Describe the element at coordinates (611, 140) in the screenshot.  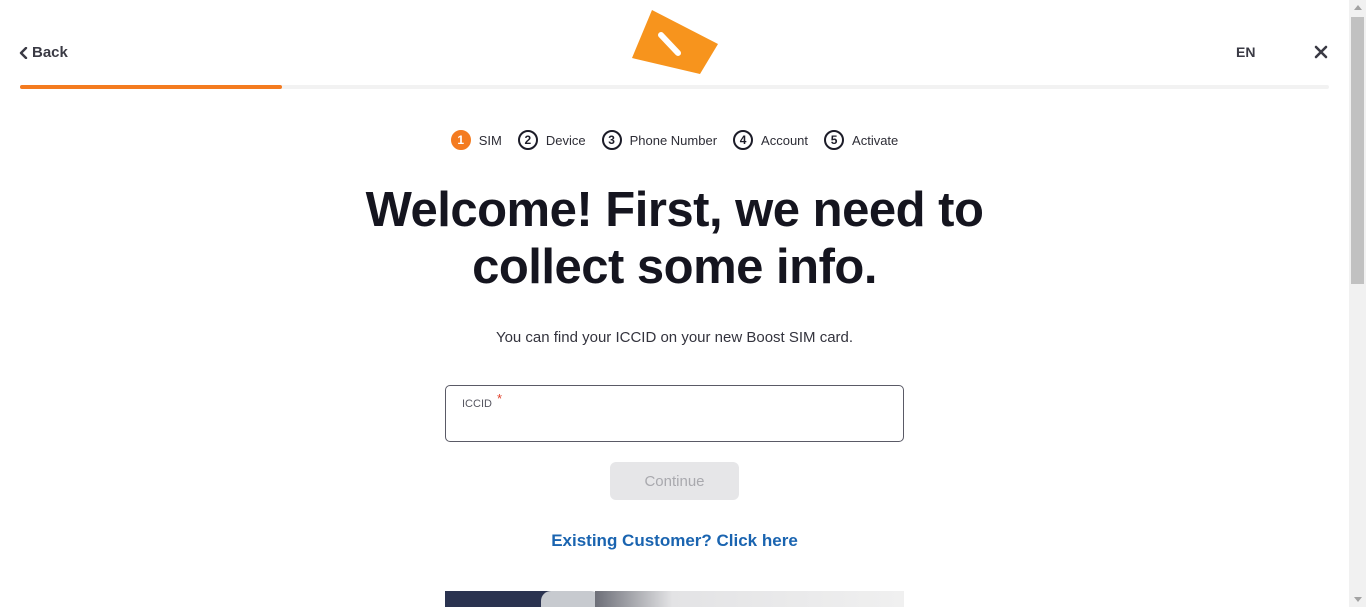
I see `step-number: 3` at that location.